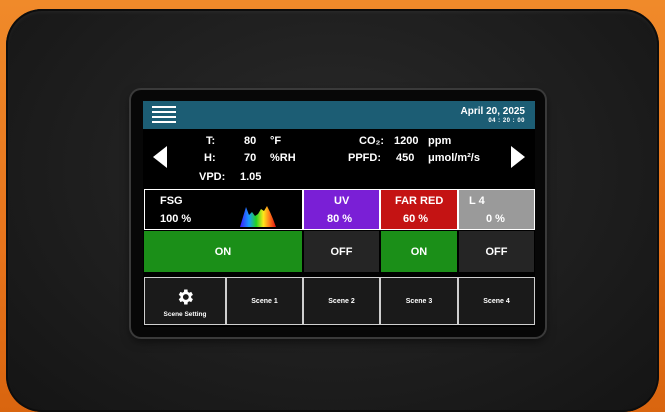 The width and height of the screenshot is (665, 412). What do you see at coordinates (454, 158) in the screenshot?
I see `ppfd-unit: μmol/m²/s` at bounding box center [454, 158].